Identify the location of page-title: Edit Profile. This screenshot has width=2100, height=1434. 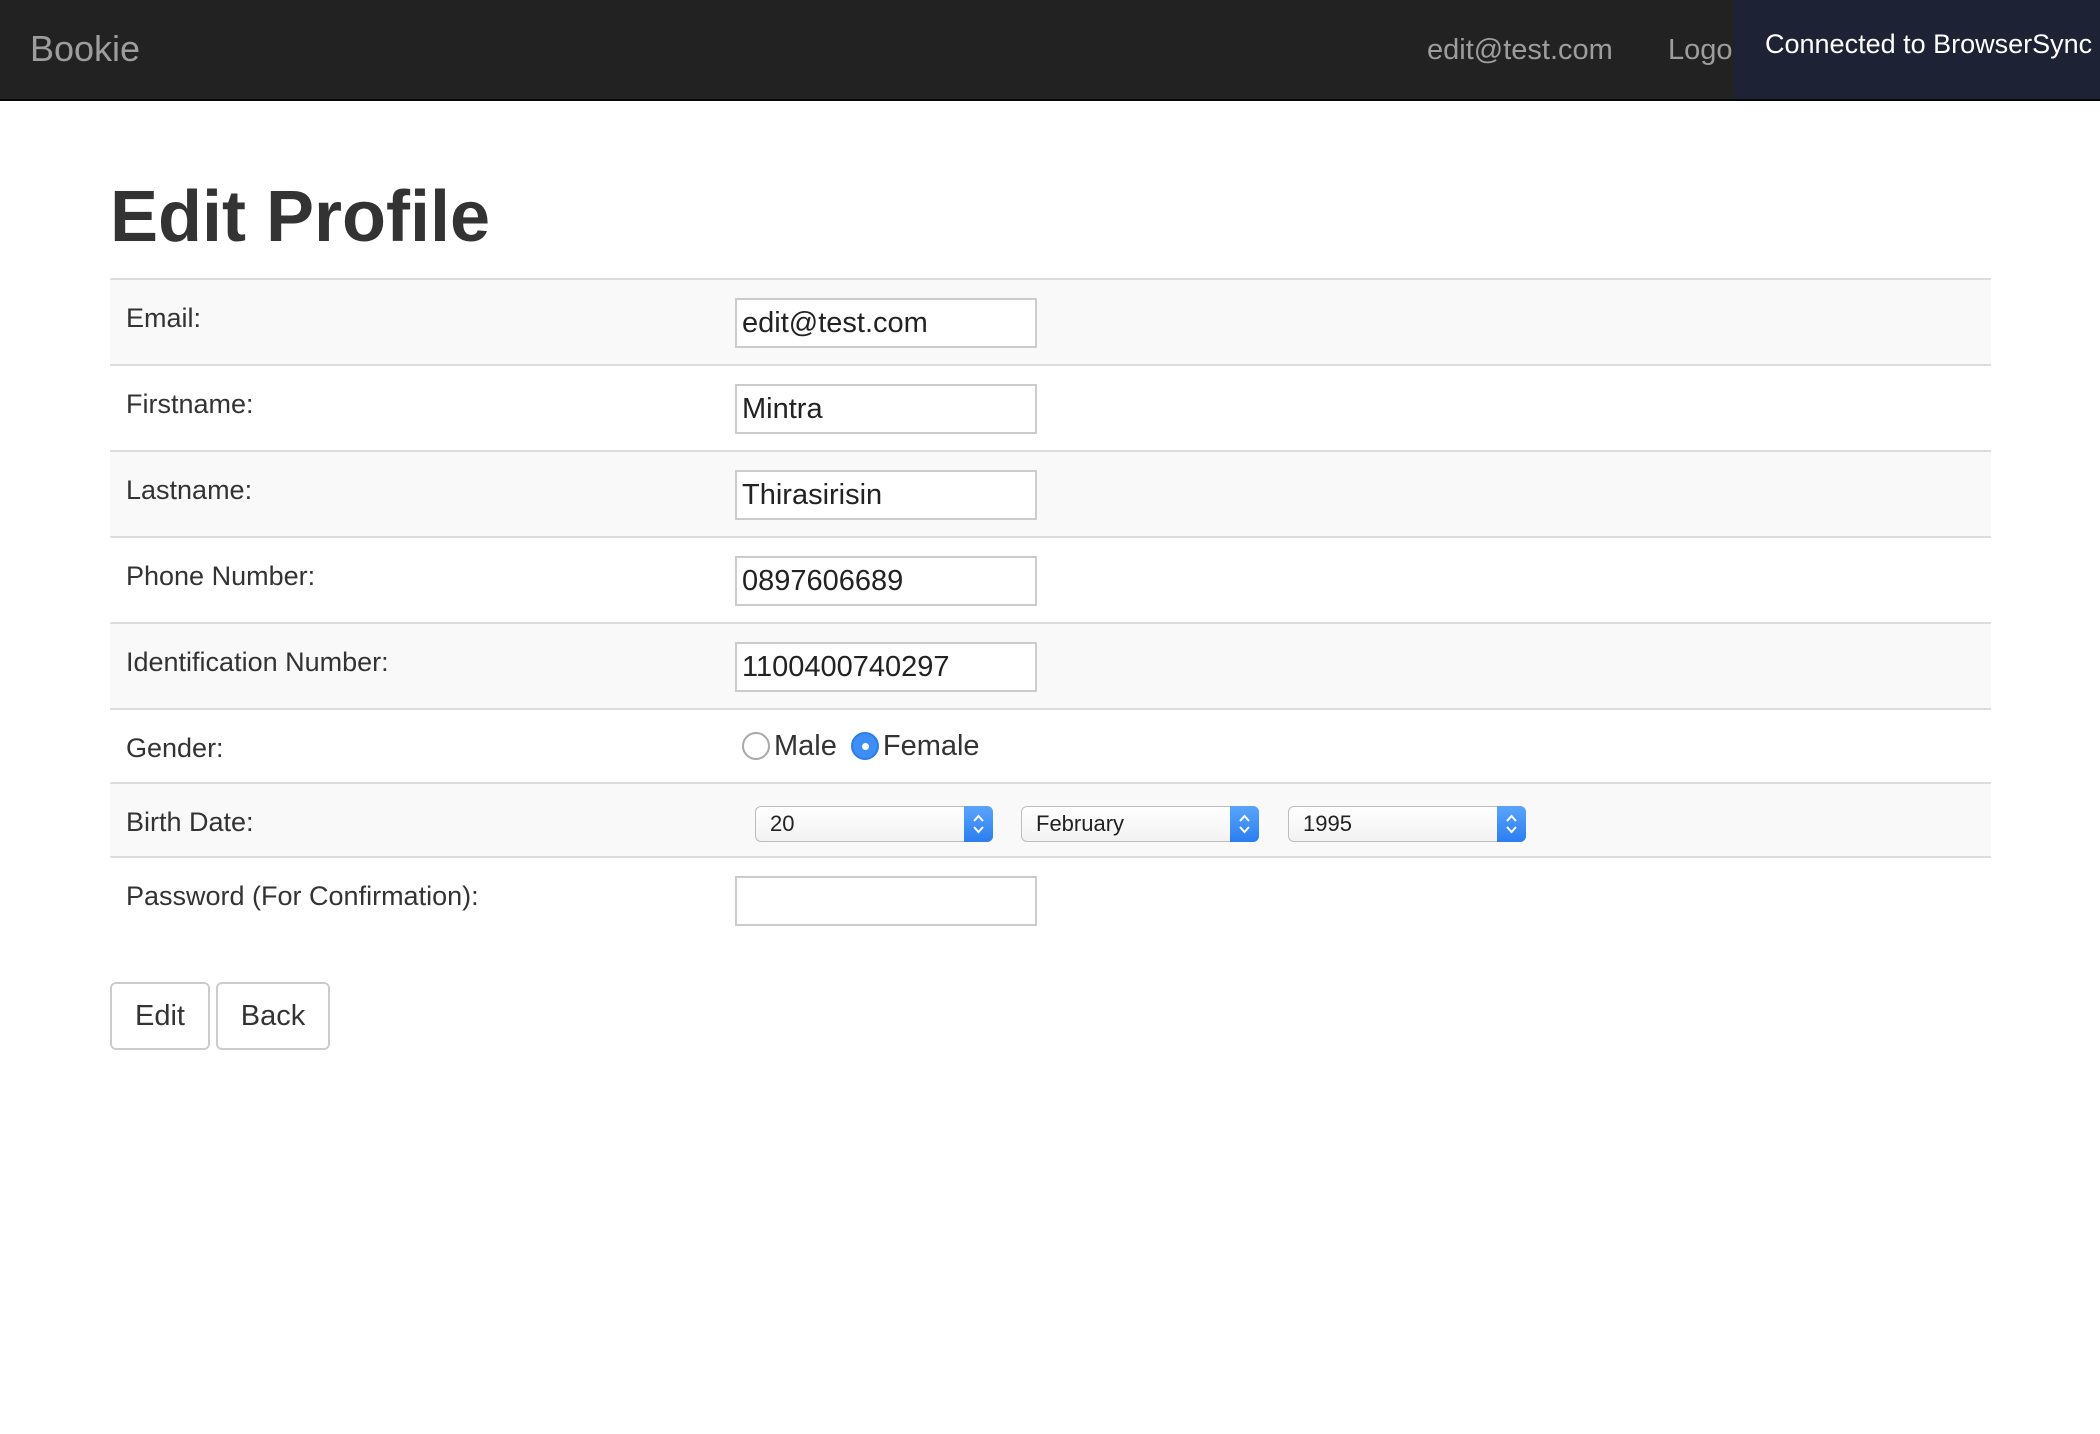
(300, 217).